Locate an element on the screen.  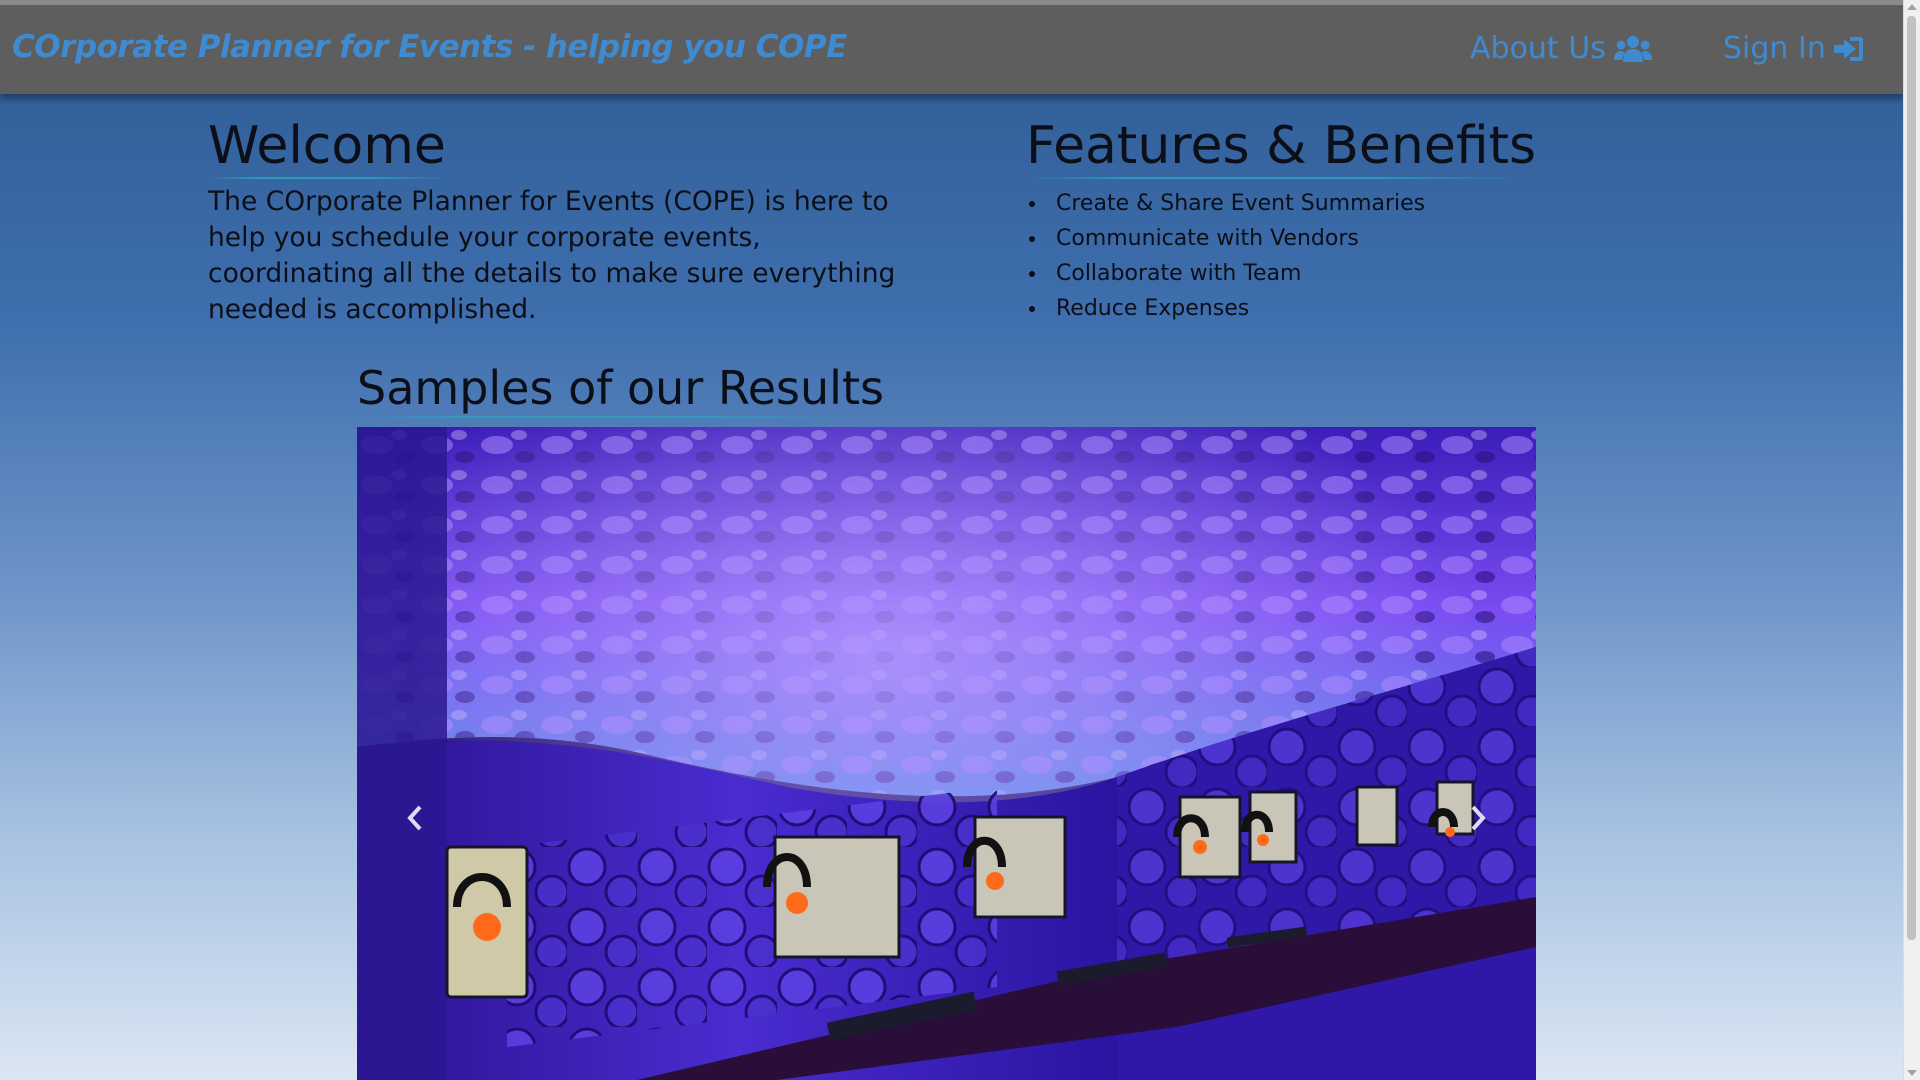
features-section: Features & Benefits is located at coordinates (1281, 148).